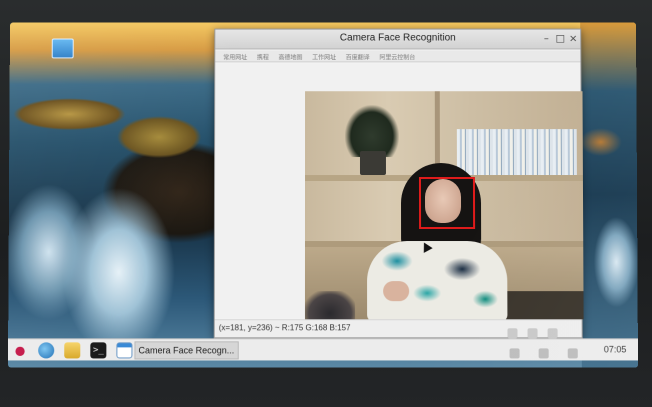 The height and width of the screenshot is (407, 652). What do you see at coordinates (396, 291) in the screenshot?
I see `person-hand` at bounding box center [396, 291].